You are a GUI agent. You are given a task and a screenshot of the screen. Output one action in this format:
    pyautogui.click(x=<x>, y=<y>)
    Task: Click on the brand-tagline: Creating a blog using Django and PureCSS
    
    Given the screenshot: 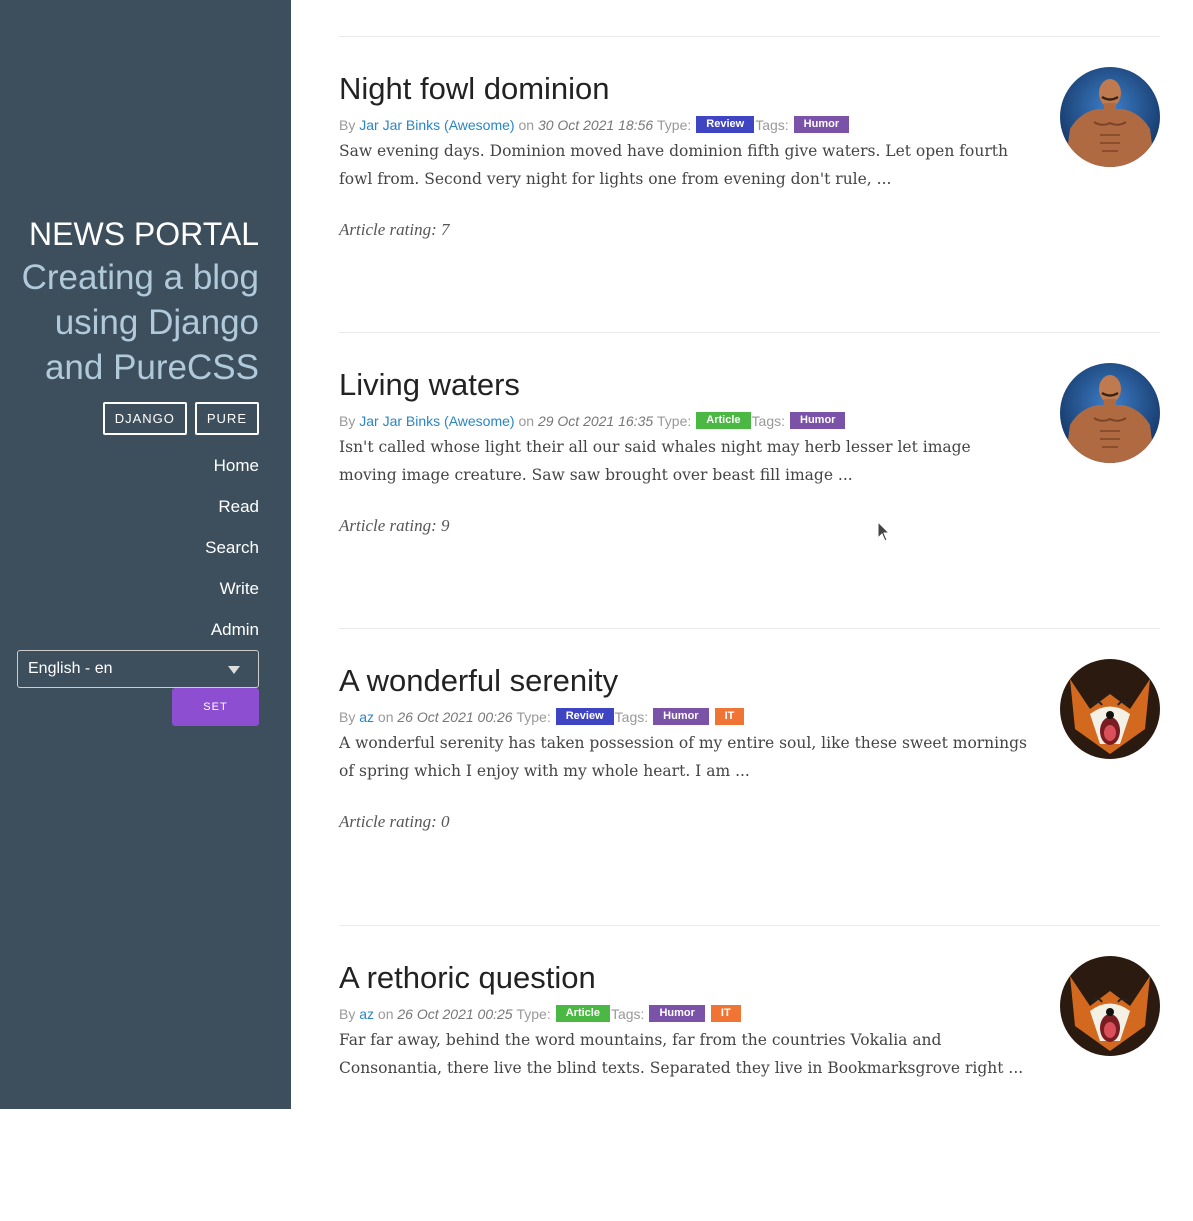 What is the action you would take?
    pyautogui.click(x=134, y=322)
    